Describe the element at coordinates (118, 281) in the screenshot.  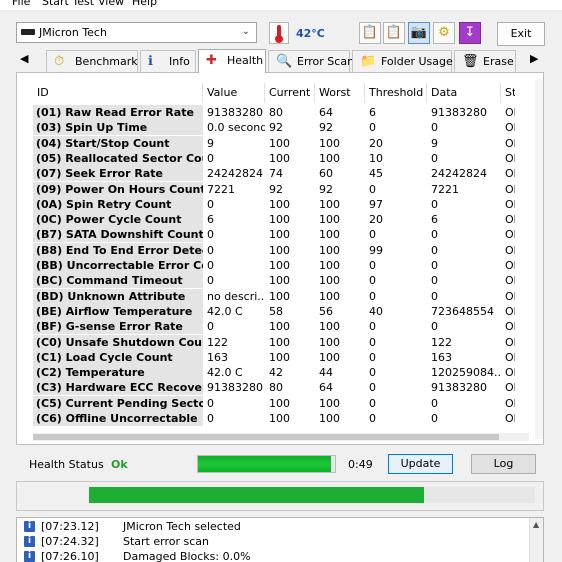
I see `attr-id: (BC) Command Timeout` at that location.